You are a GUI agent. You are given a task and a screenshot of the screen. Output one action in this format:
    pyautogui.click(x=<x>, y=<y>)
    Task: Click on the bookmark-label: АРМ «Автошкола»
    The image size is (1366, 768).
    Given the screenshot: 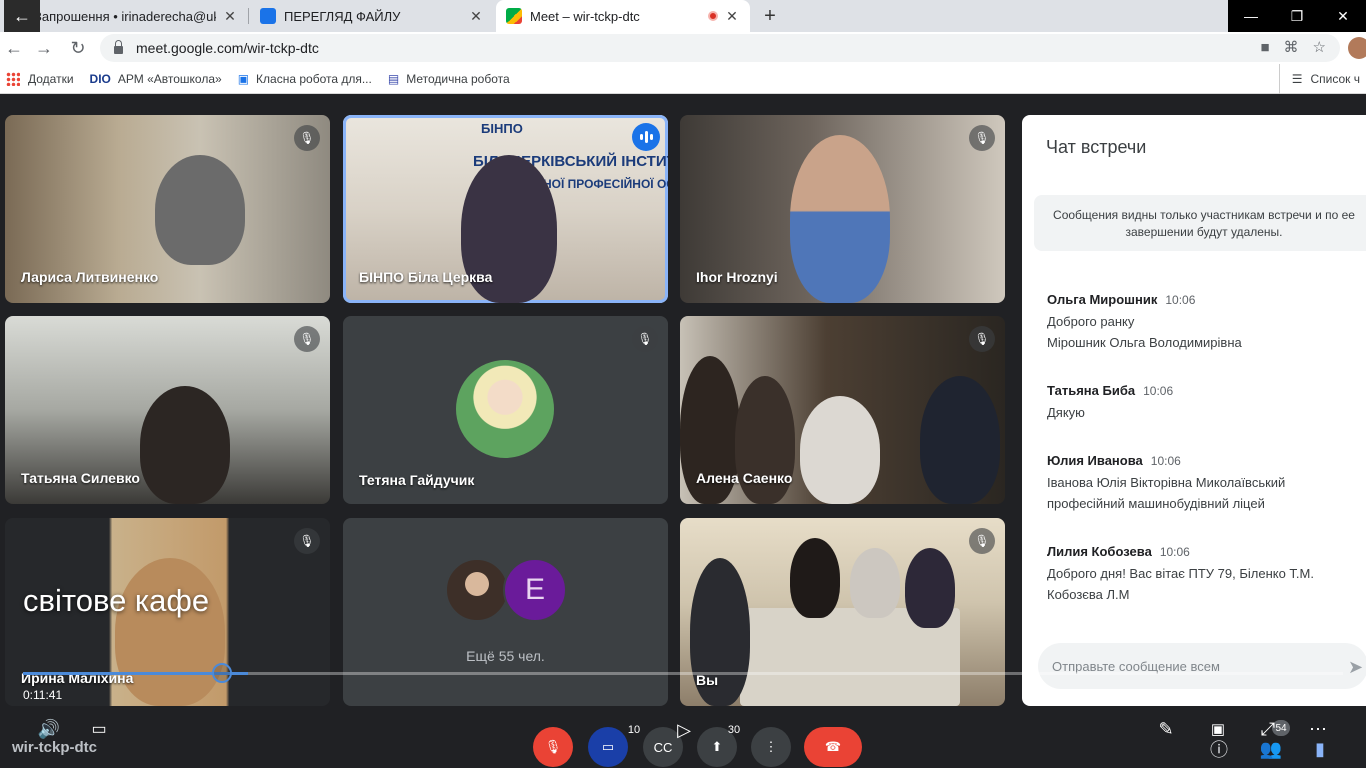 What is the action you would take?
    pyautogui.click(x=169, y=78)
    